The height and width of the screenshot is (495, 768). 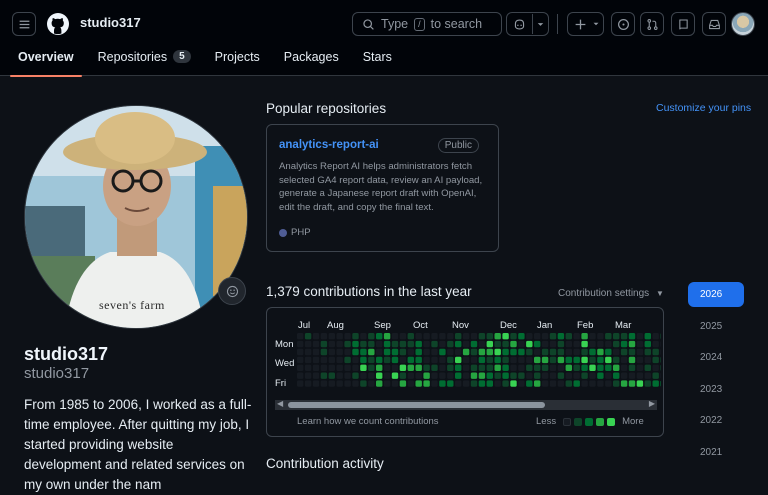 What do you see at coordinates (716, 357) in the screenshot?
I see `year-link: 2024` at bounding box center [716, 357].